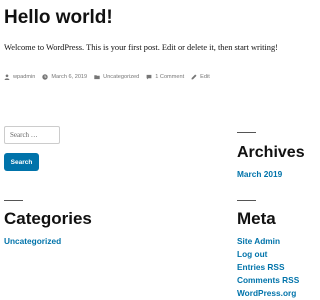  Describe the element at coordinates (45, 77) in the screenshot. I see `clock-icon` at that location.